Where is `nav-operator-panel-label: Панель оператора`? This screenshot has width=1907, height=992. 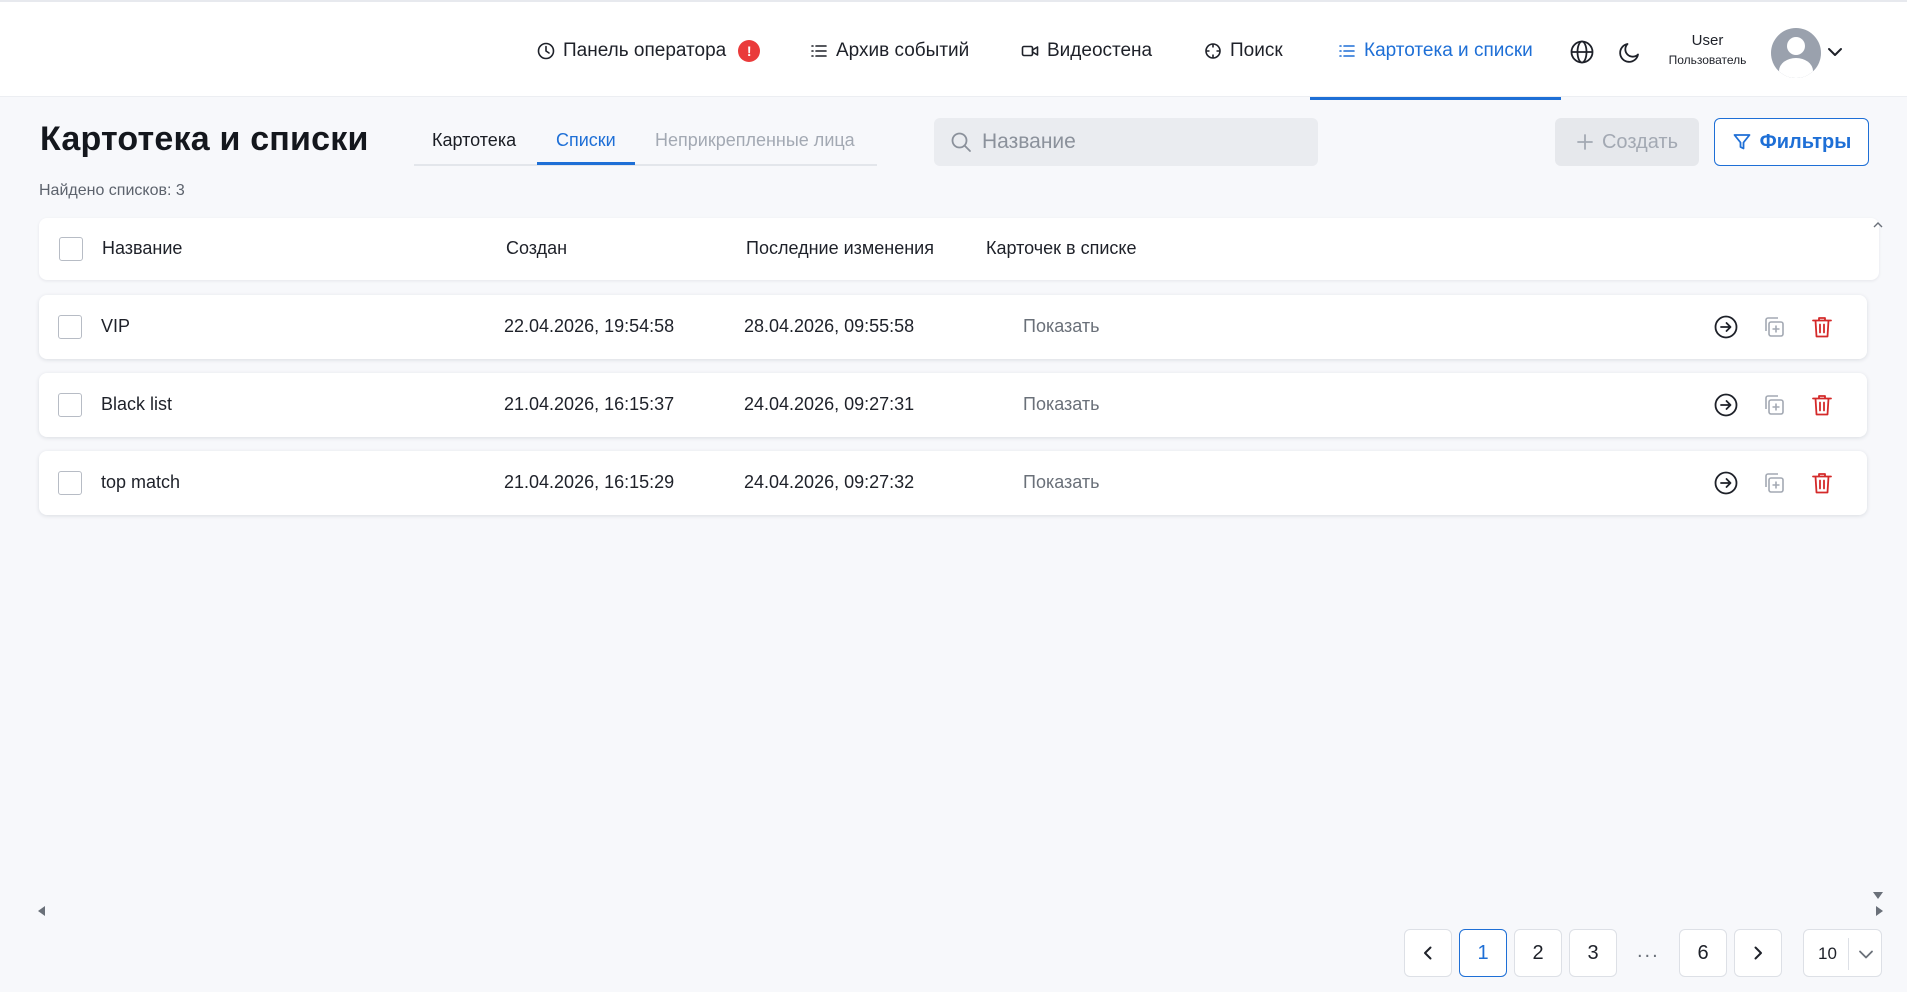 nav-operator-panel-label: Панель оператора is located at coordinates (645, 50).